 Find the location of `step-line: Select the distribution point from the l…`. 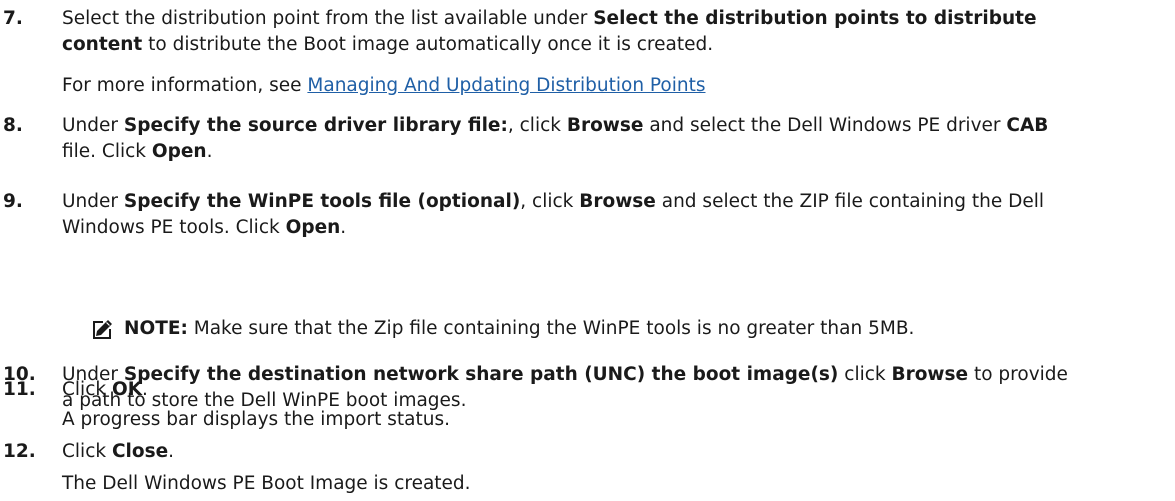

step-line: Select the distribution point from the l… is located at coordinates (613, 19).